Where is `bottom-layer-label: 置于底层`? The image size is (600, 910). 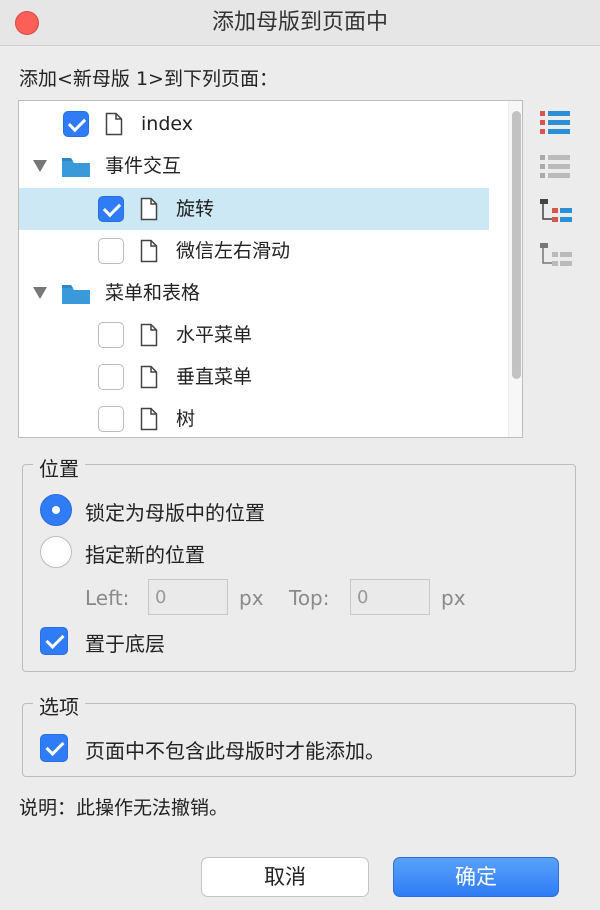 bottom-layer-label: 置于底层 is located at coordinates (125, 642).